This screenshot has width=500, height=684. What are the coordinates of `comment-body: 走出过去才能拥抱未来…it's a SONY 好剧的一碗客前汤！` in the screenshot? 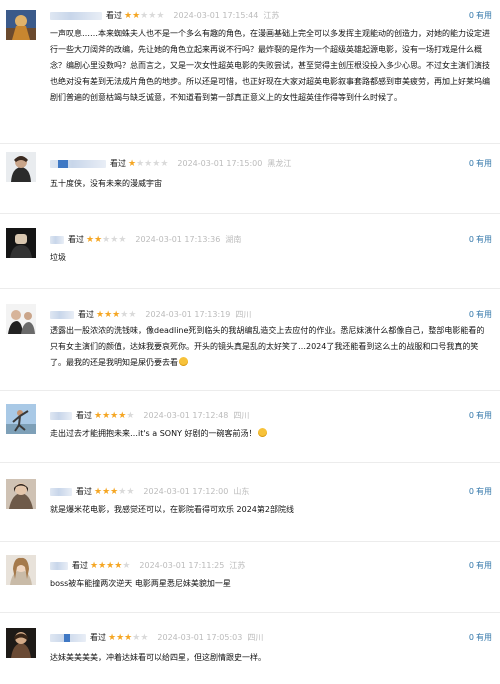 It's located at (153, 433).